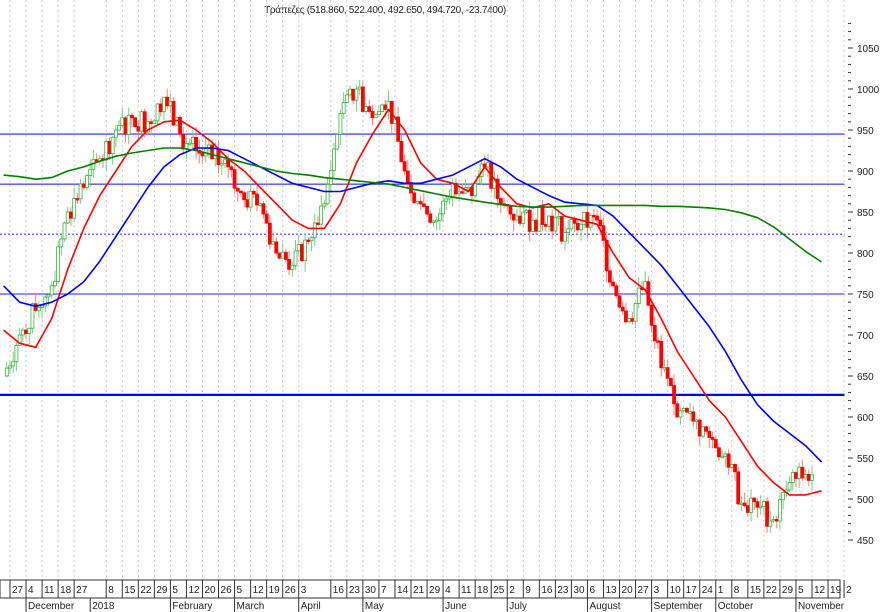 The image size is (881, 612). I want to click on x-tick-label: 18, so click(483, 590).